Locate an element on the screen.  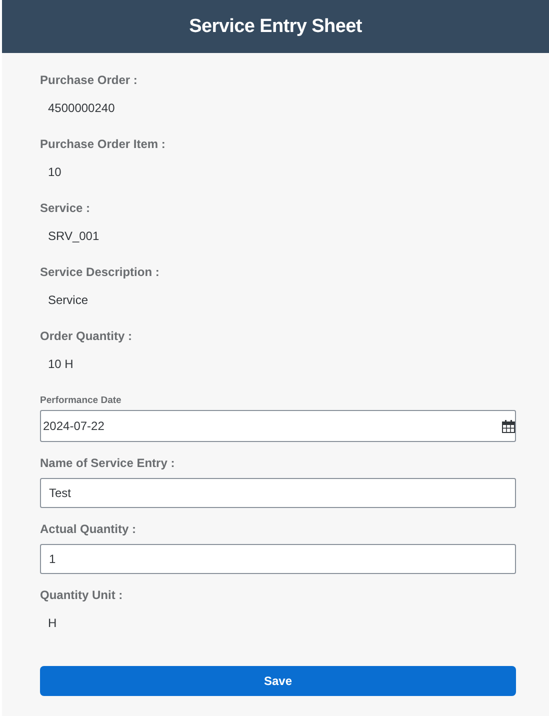
input-field: 1 is located at coordinates (278, 559).